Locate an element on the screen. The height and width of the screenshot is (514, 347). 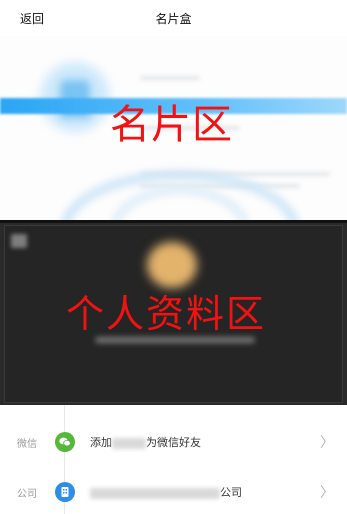
company-text-suffix: 公司 is located at coordinates (231, 492).